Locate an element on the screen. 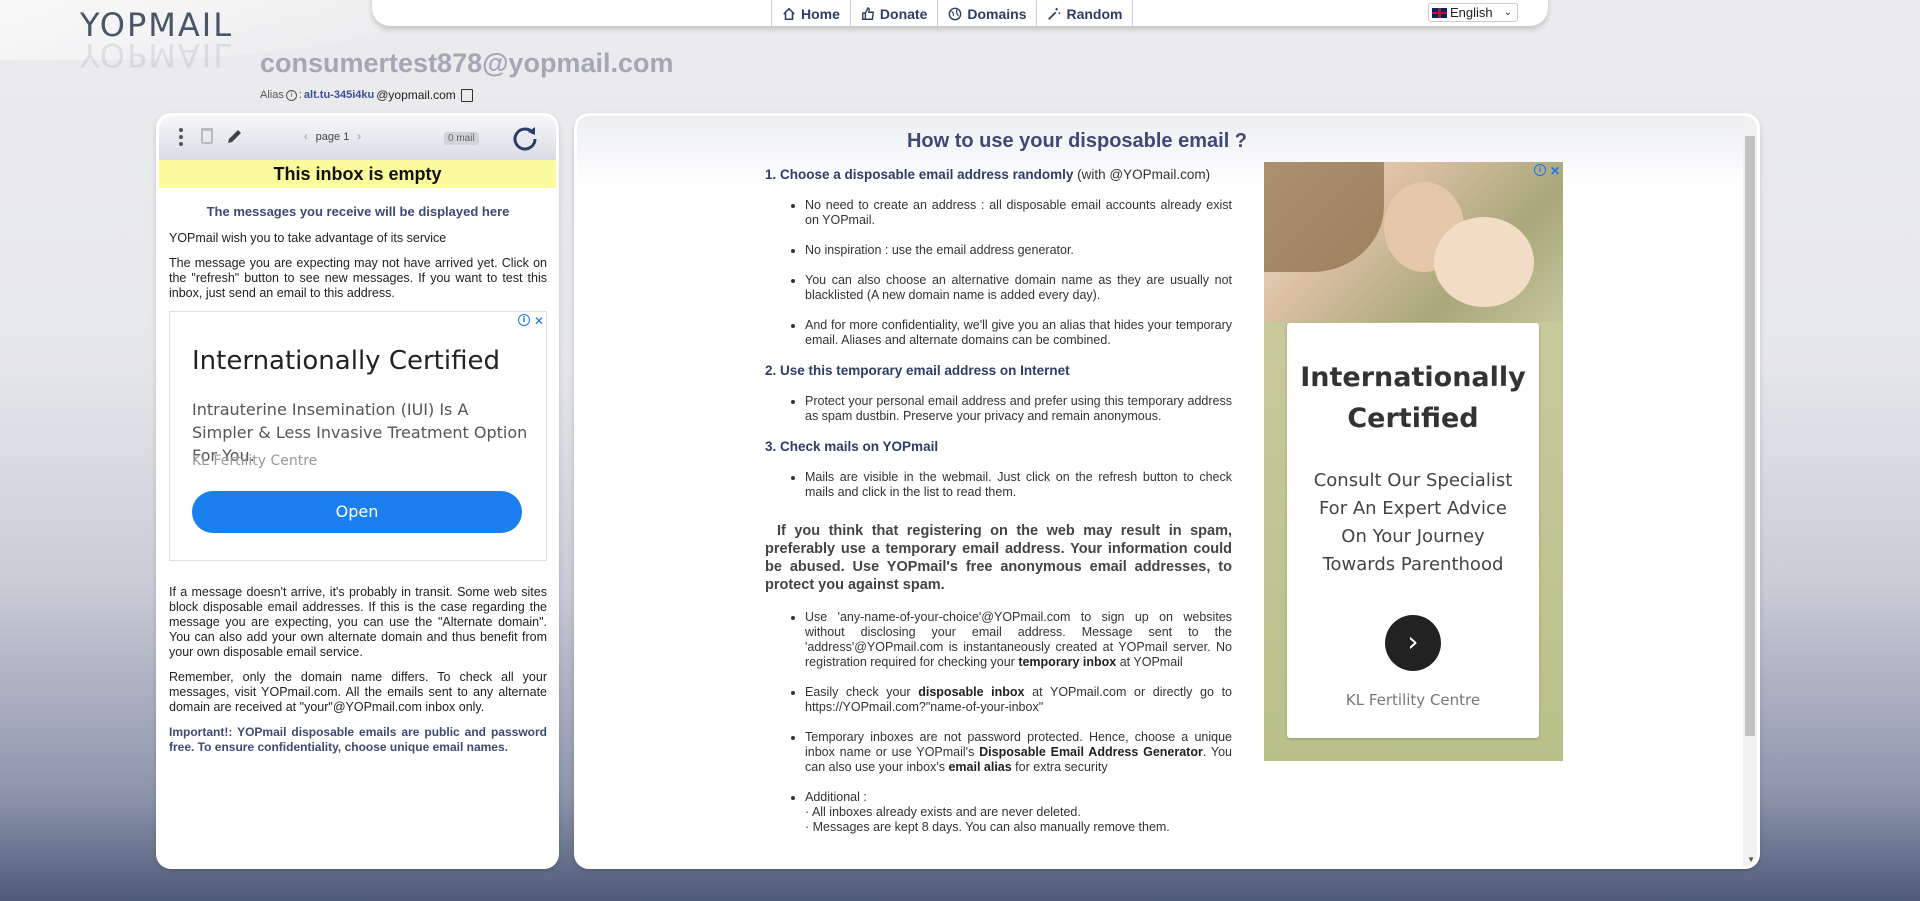  mail-count-badge: 0 mail is located at coordinates (461, 138).